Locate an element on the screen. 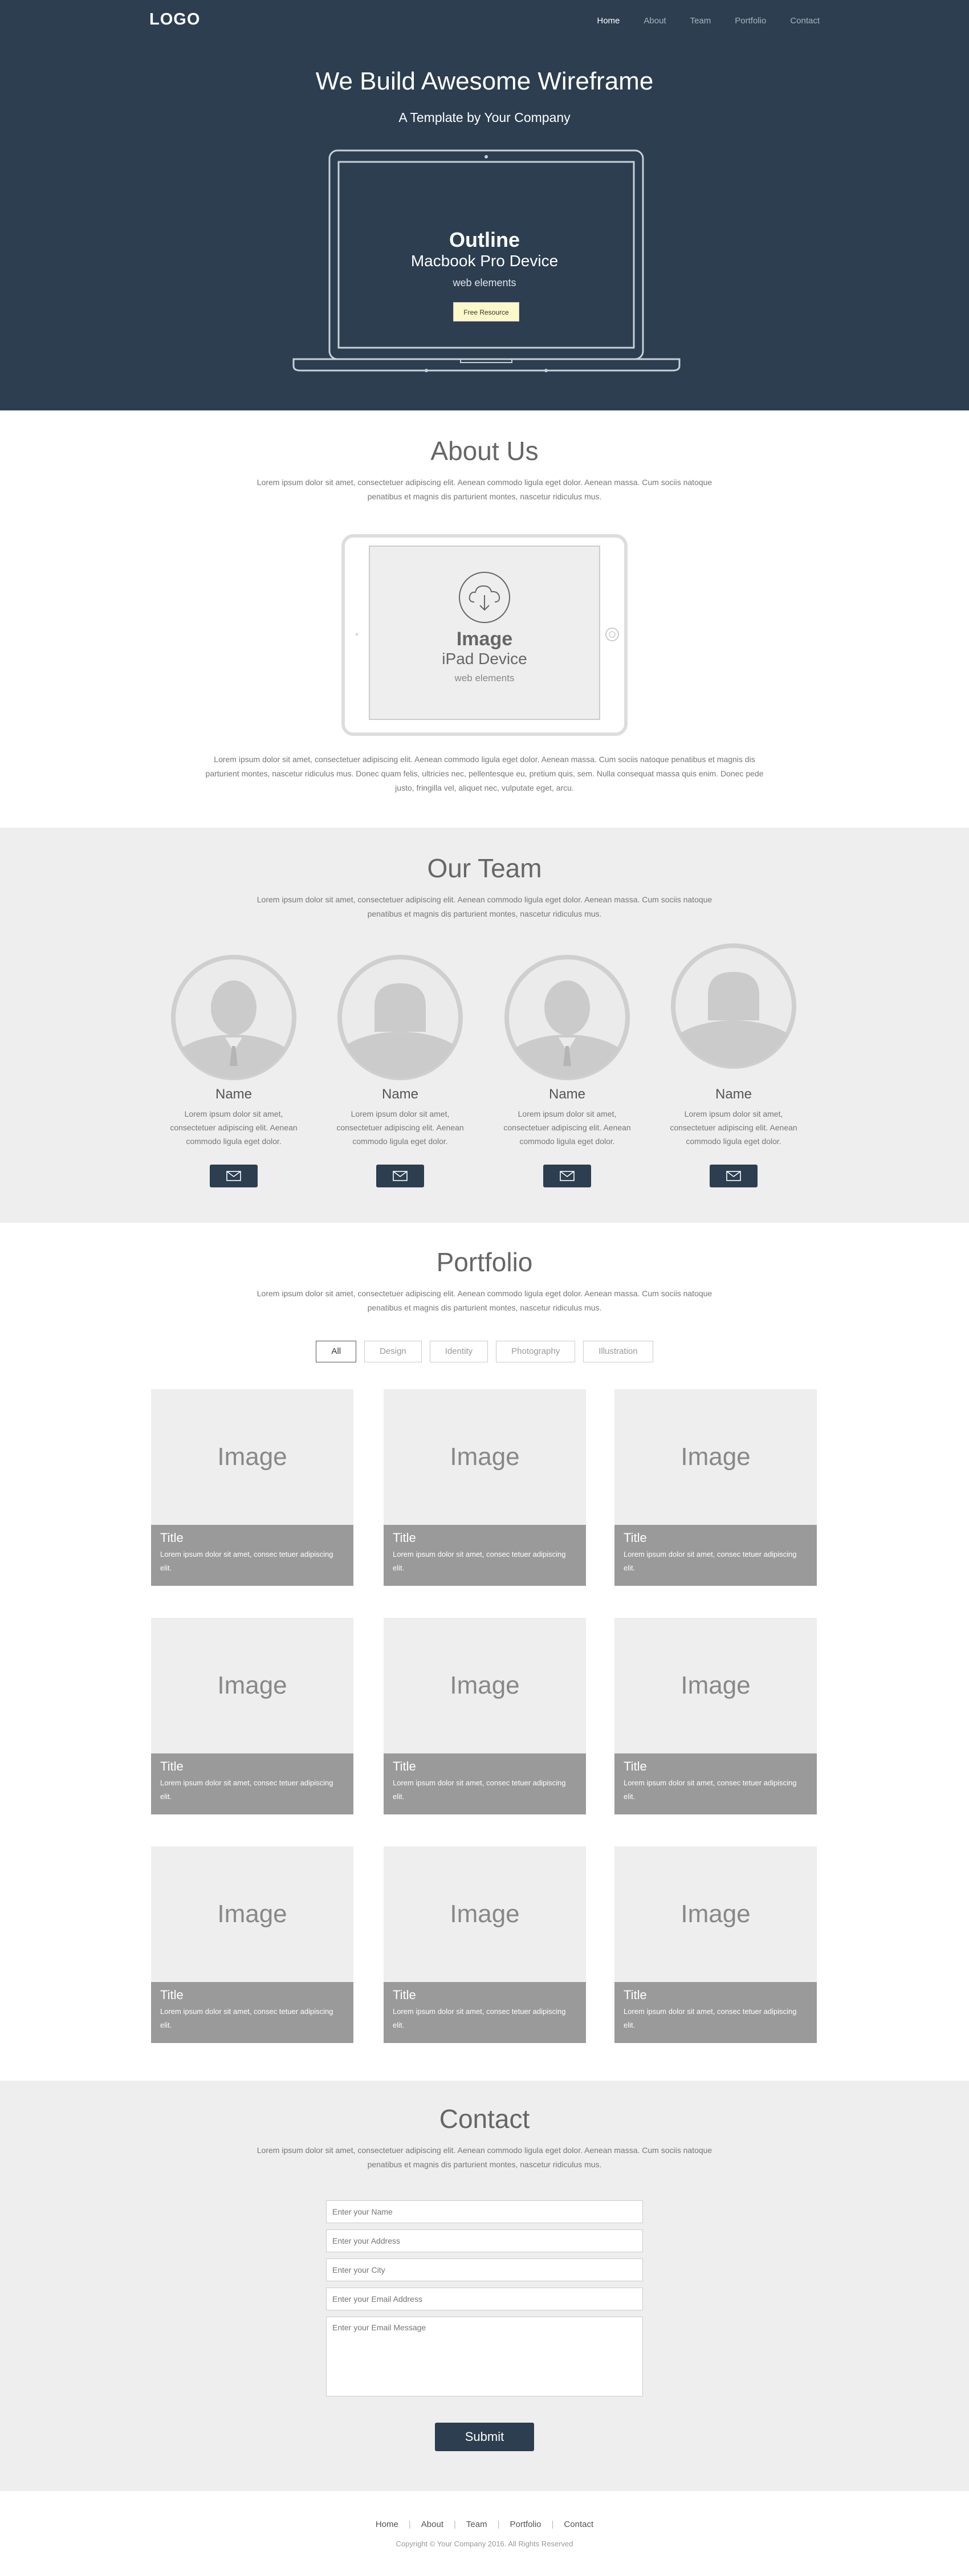 The image size is (969, 2576). footer-contact: Contact is located at coordinates (578, 2524).